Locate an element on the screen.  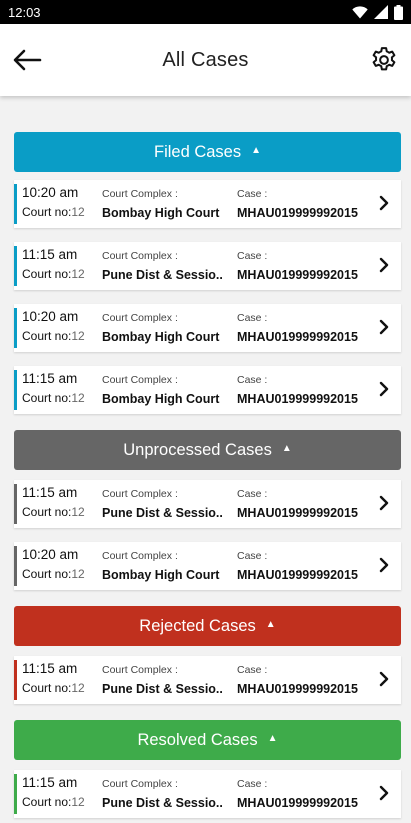
section-header-unprocessed: Unprocessed Cases ▲ is located at coordinates (207, 450).